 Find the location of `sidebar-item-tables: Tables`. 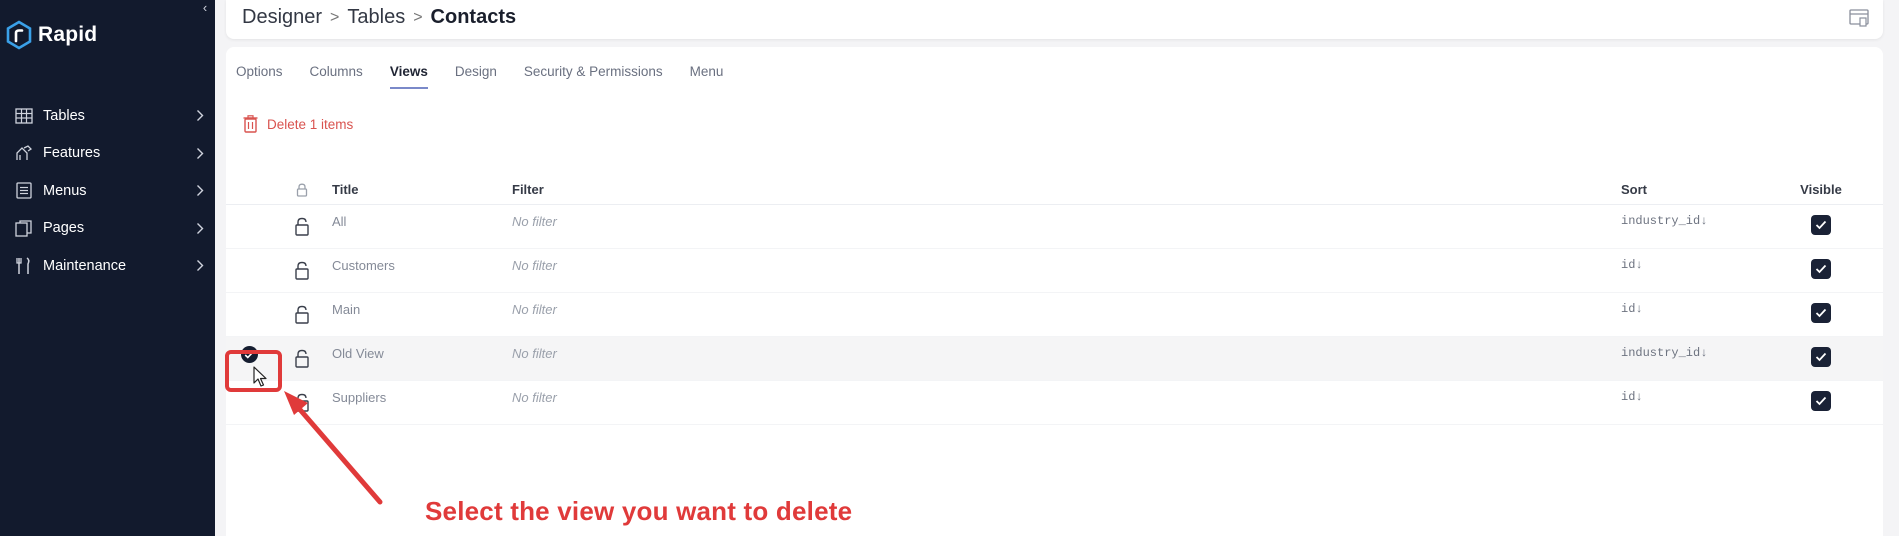

sidebar-item-tables: Tables is located at coordinates (107, 116).